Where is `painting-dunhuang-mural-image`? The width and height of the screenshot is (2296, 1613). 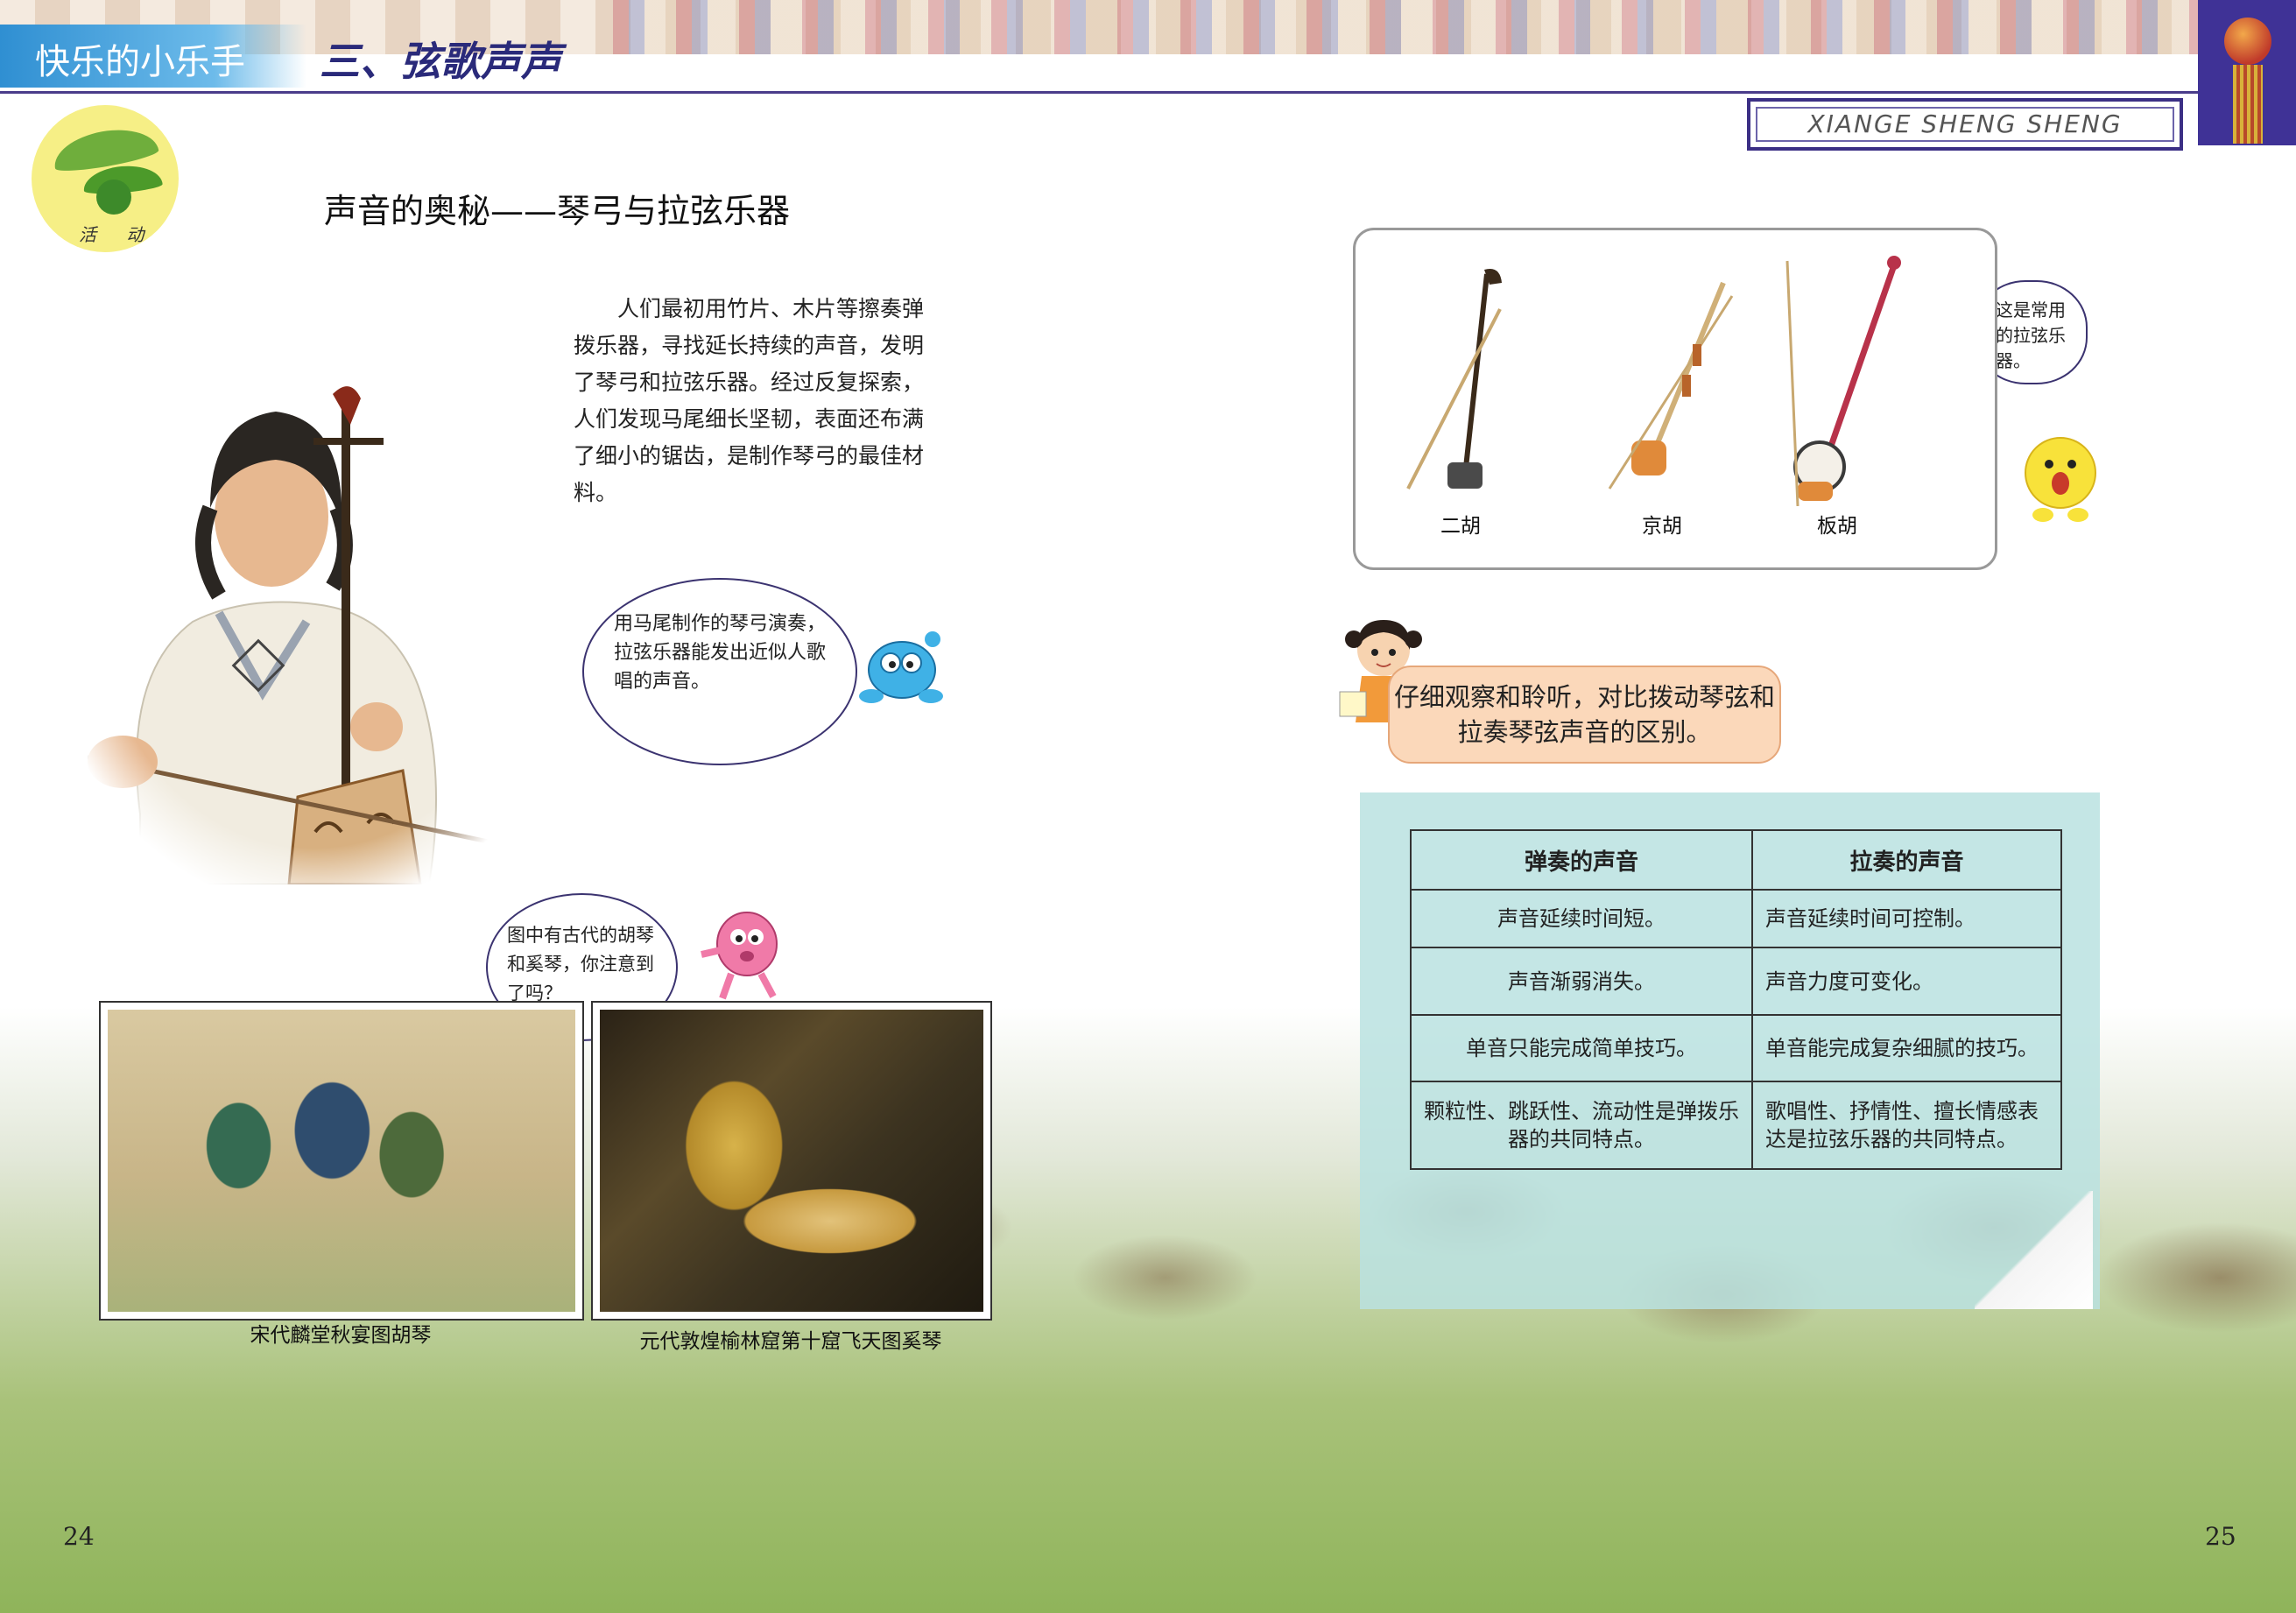
painting-dunhuang-mural-image is located at coordinates (791, 1161).